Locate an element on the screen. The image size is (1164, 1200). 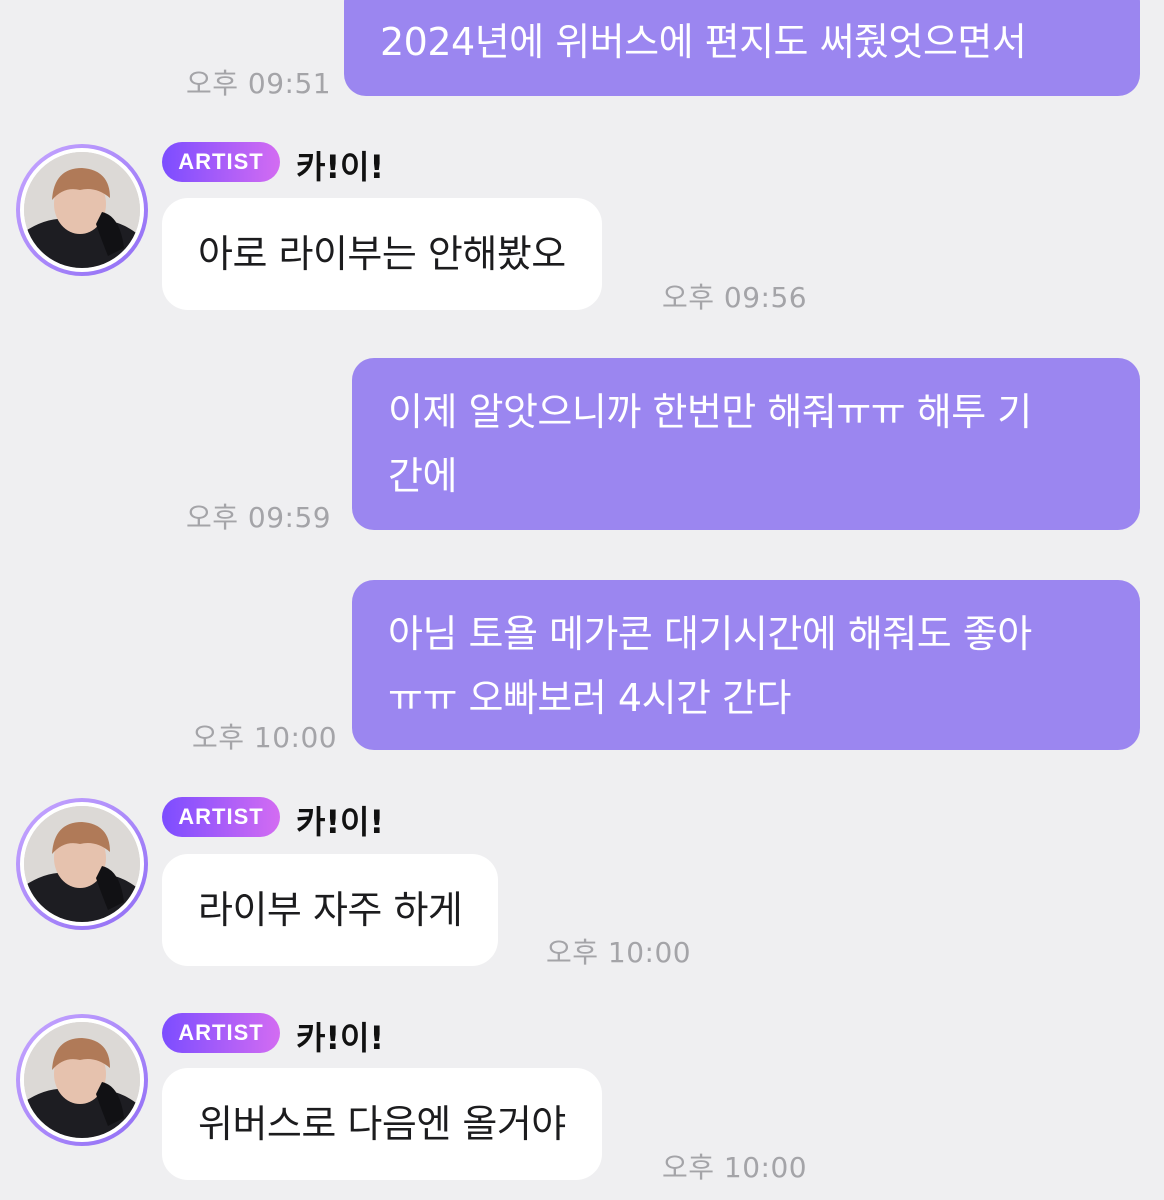
message-timestamp: 오후 09:56 is located at coordinates (735, 297).